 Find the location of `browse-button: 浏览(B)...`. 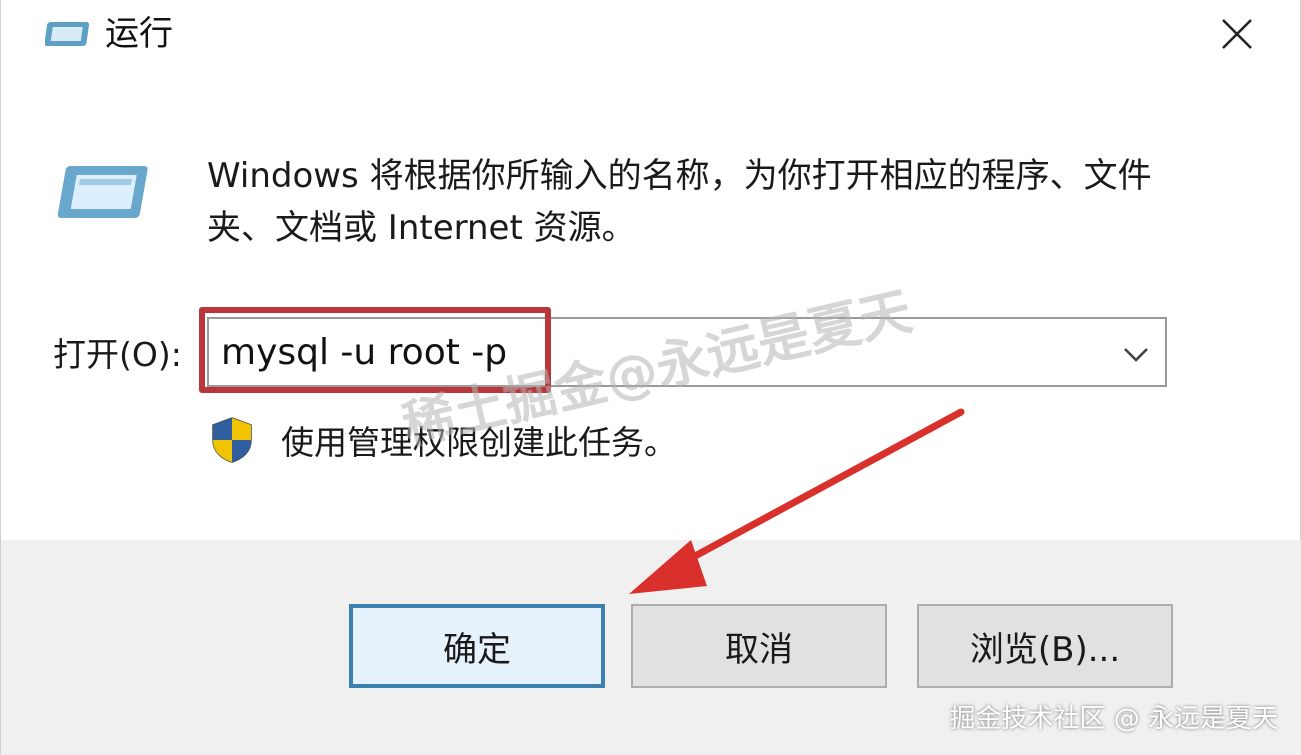

browse-button: 浏览(B)... is located at coordinates (1045, 646).